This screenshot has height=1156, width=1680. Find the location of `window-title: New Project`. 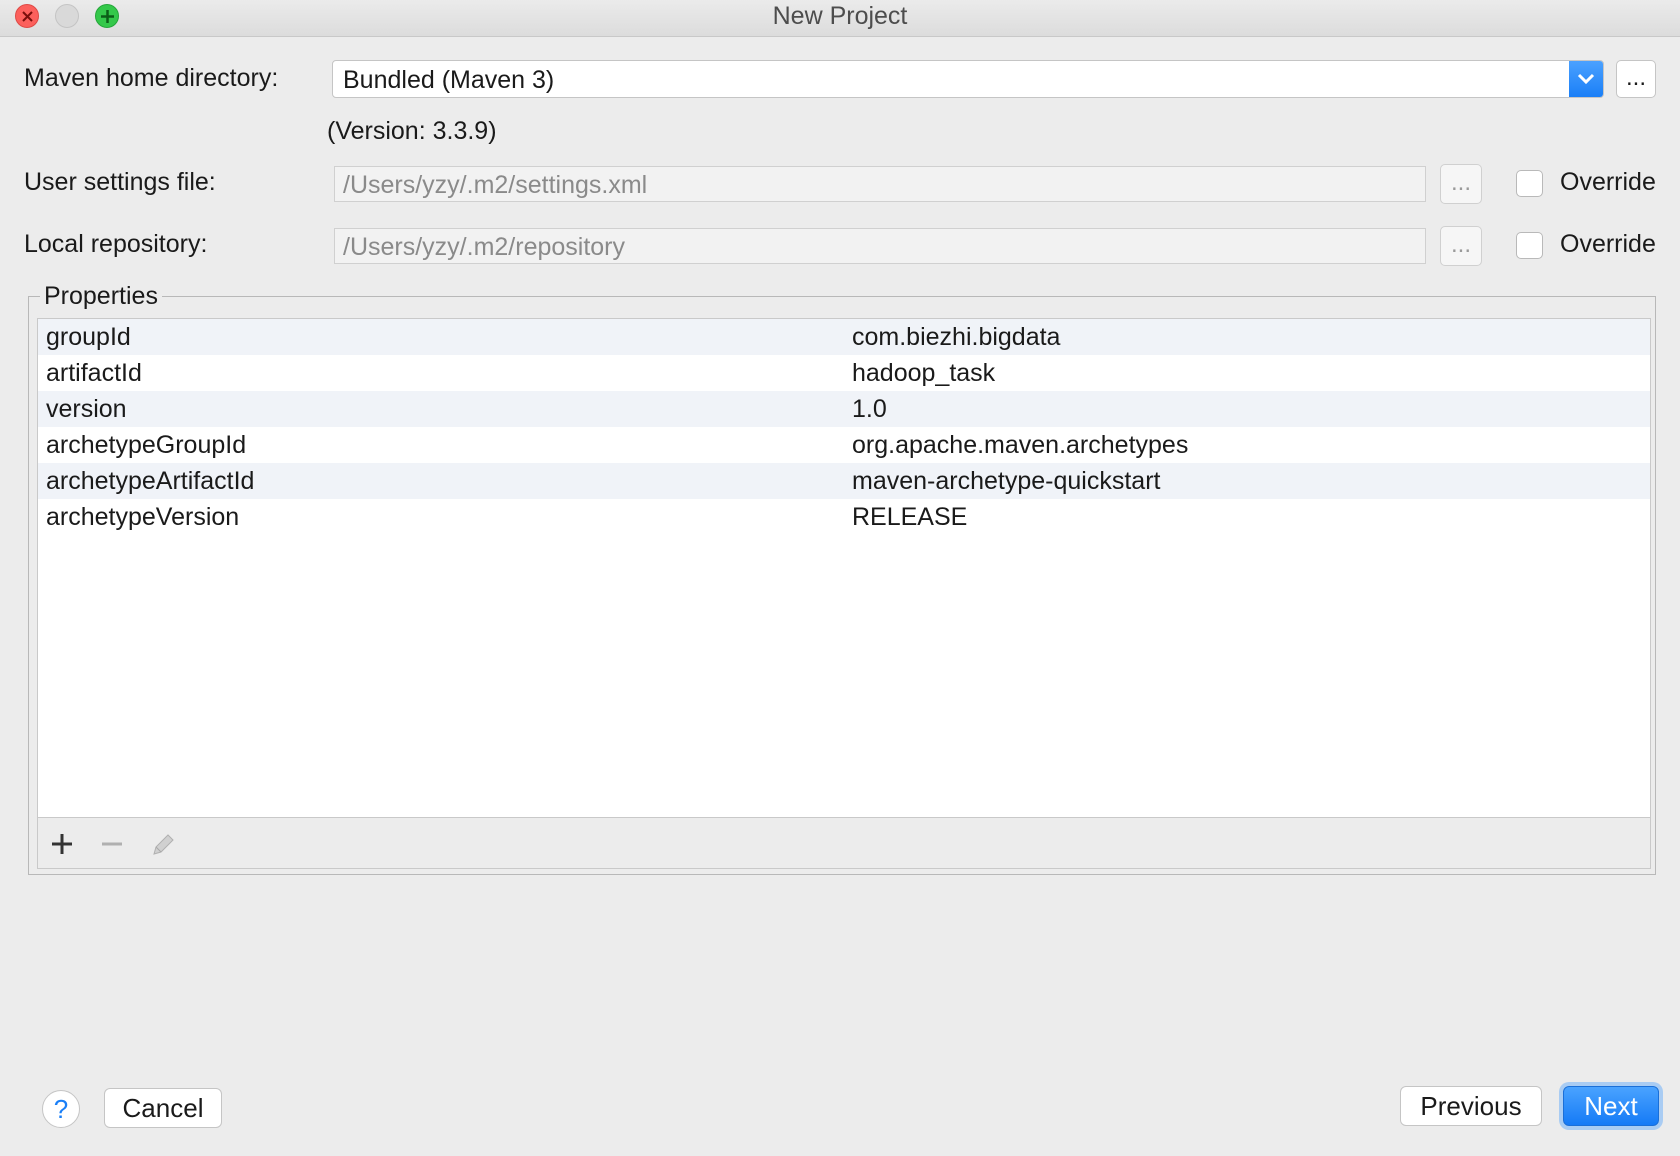

window-title: New Project is located at coordinates (840, 16).